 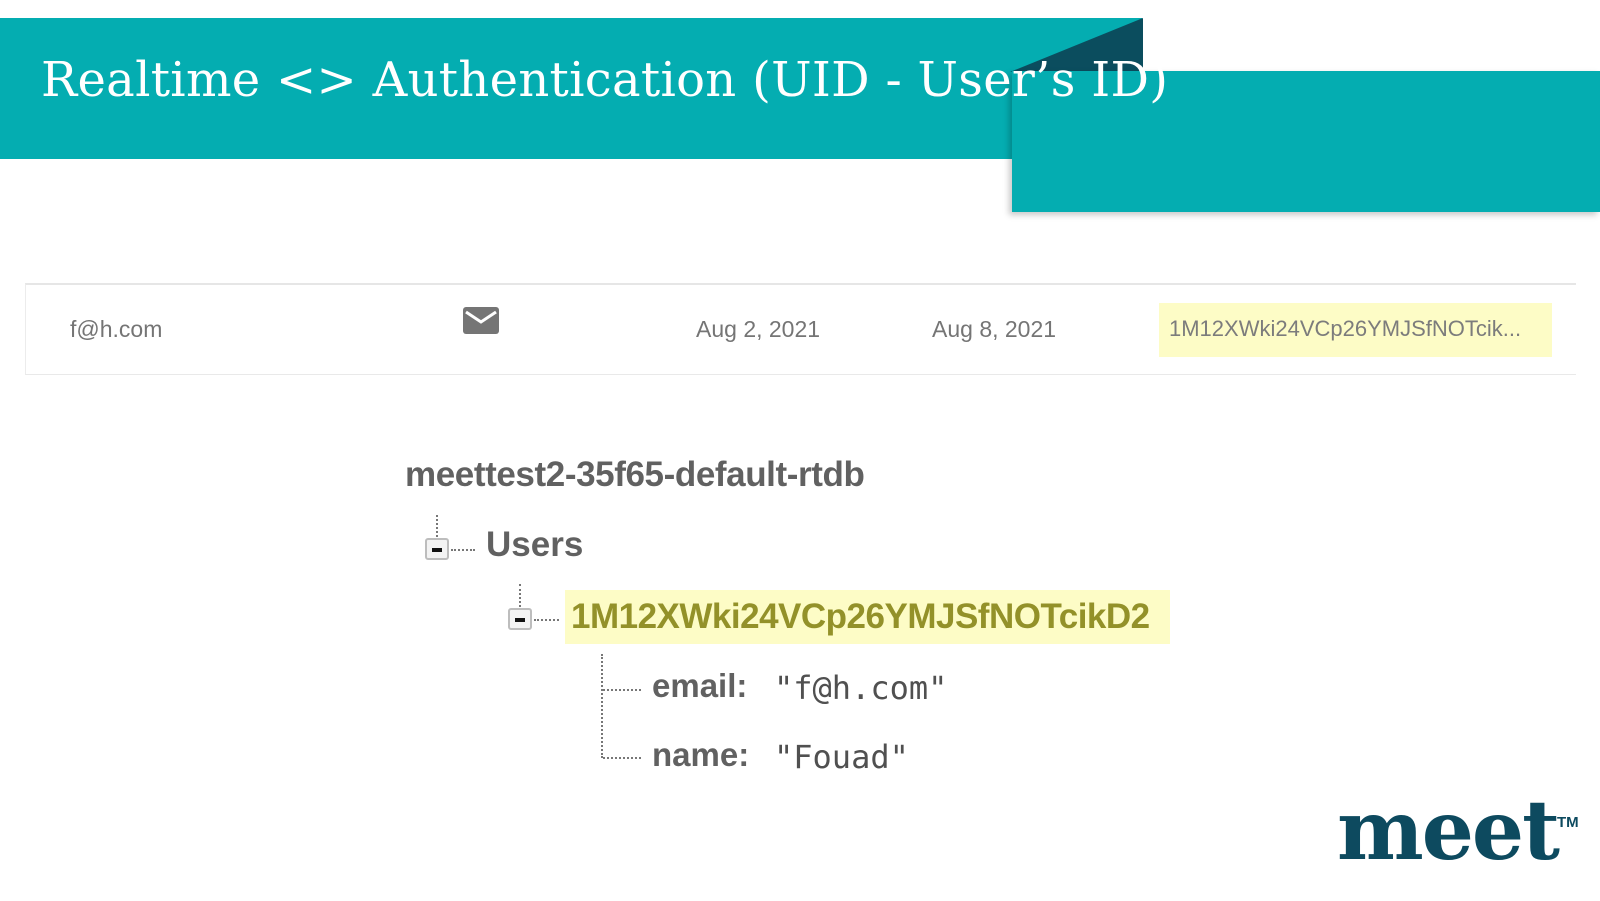 I want to click on name-field-value: "Fouad", so click(x=841, y=757).